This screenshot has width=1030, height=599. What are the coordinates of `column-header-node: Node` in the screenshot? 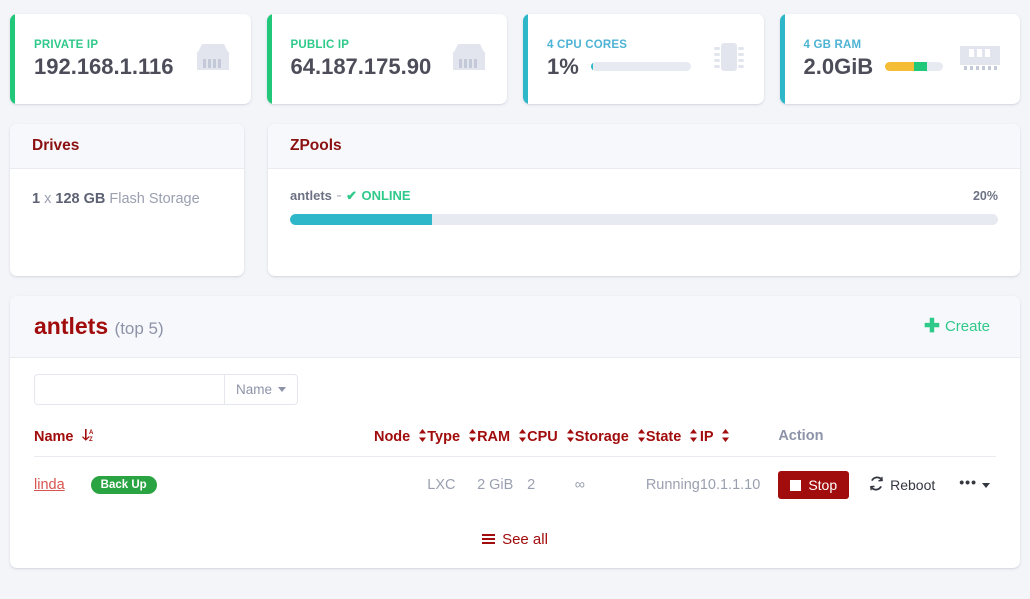 It's located at (400, 442).